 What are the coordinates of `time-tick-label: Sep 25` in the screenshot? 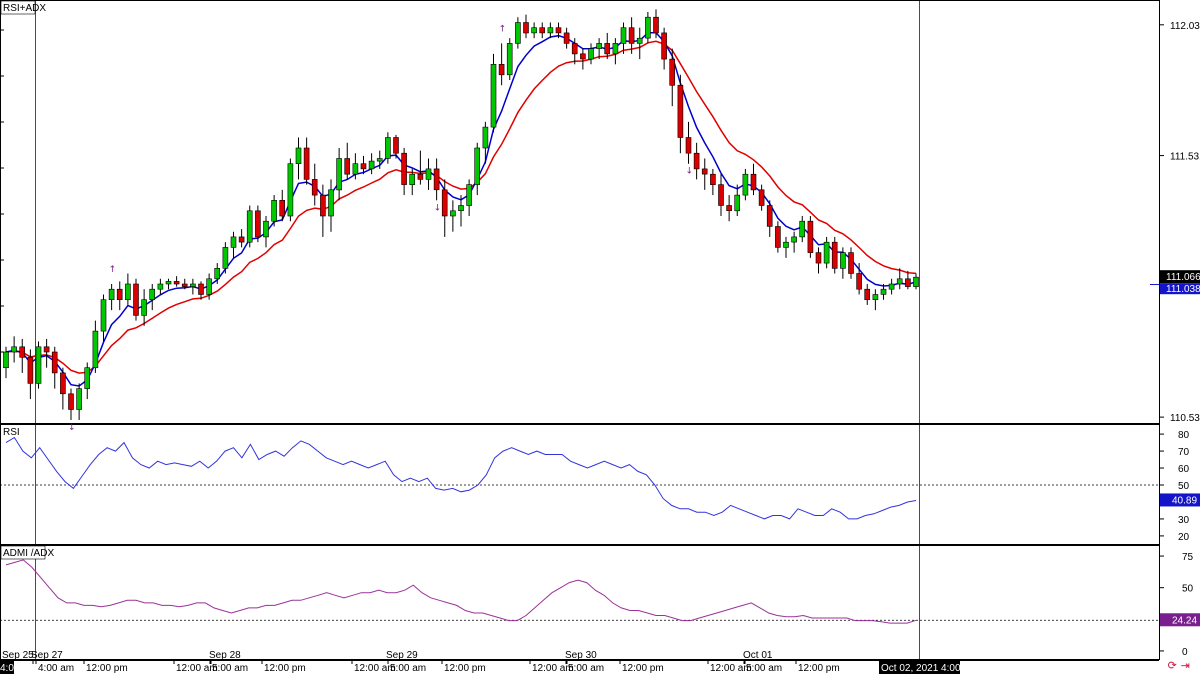 It's located at (18, 655).